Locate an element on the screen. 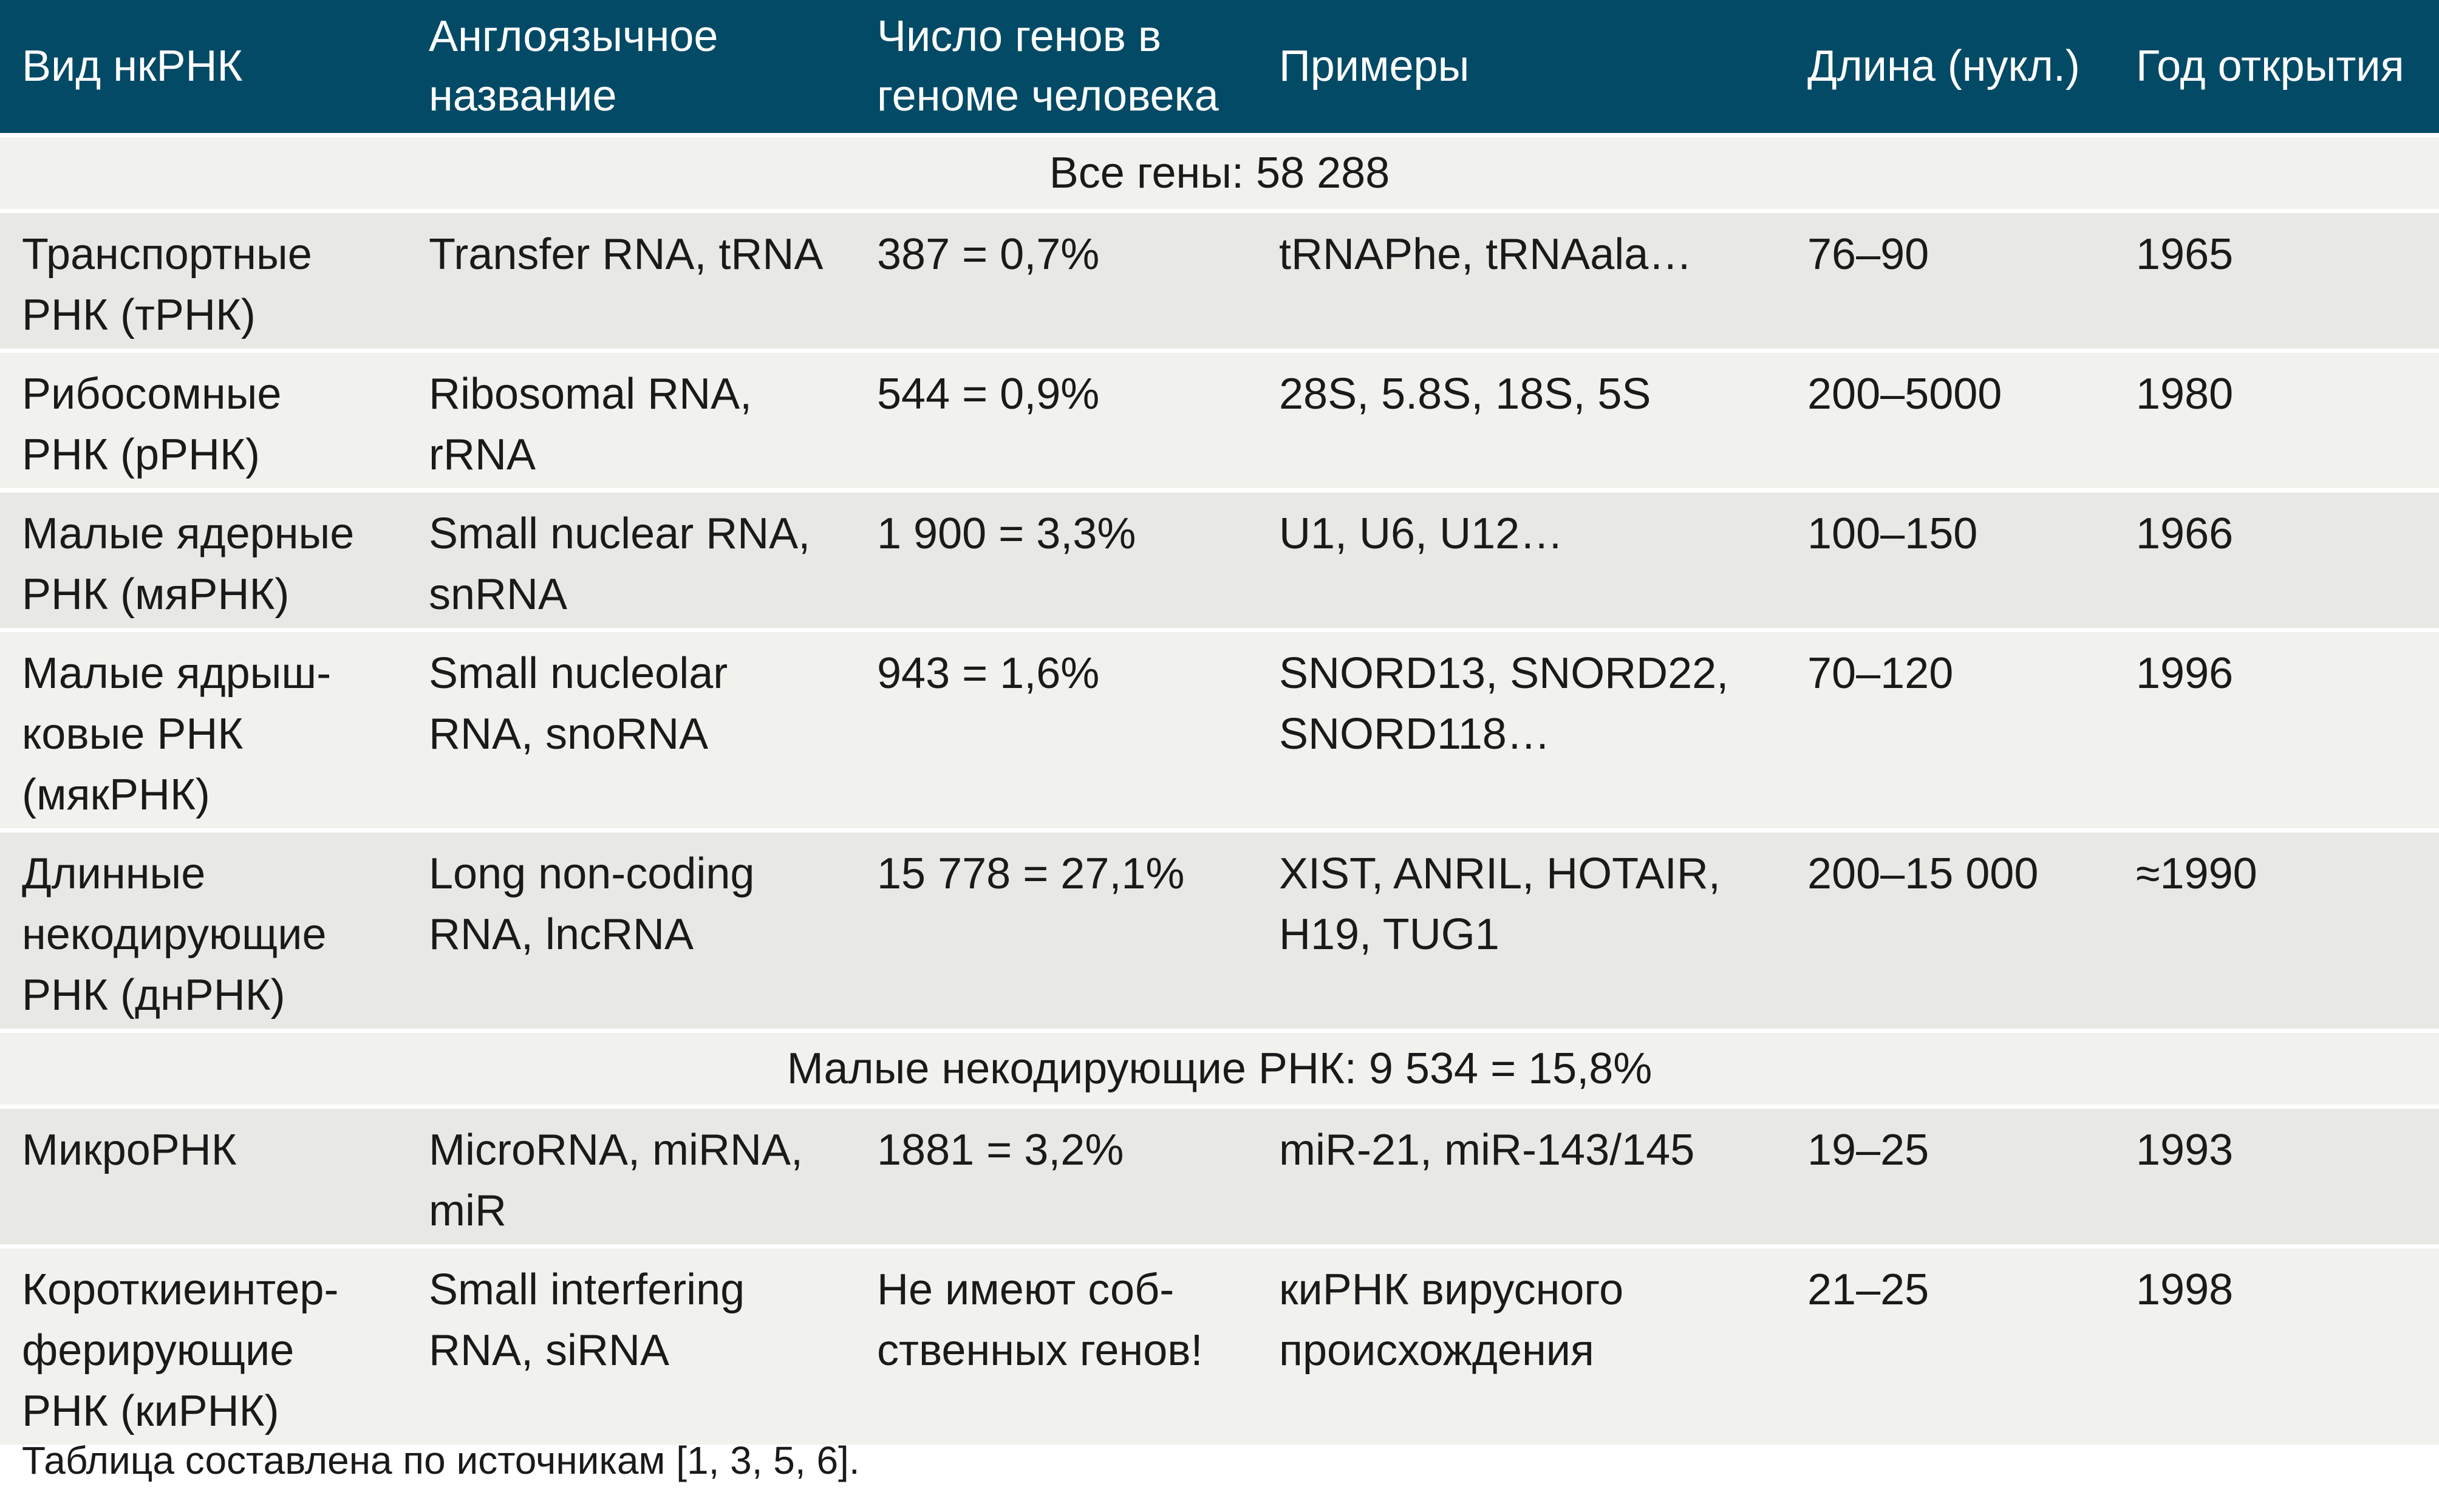 The image size is (2439, 1512). cell-type: Рибосомные РНК (рРНК) is located at coordinates (203, 419).